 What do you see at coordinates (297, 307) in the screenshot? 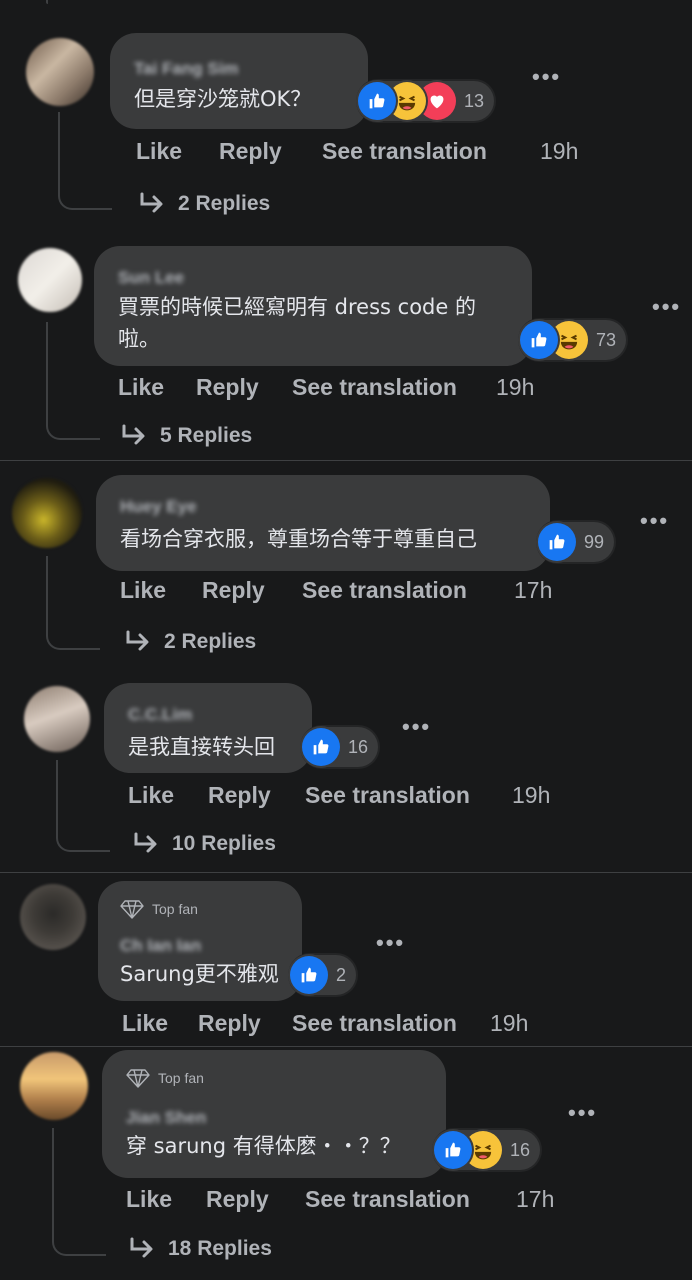
I see `comment-text: 買票的時候已經寫明有 dress code 的` at bounding box center [297, 307].